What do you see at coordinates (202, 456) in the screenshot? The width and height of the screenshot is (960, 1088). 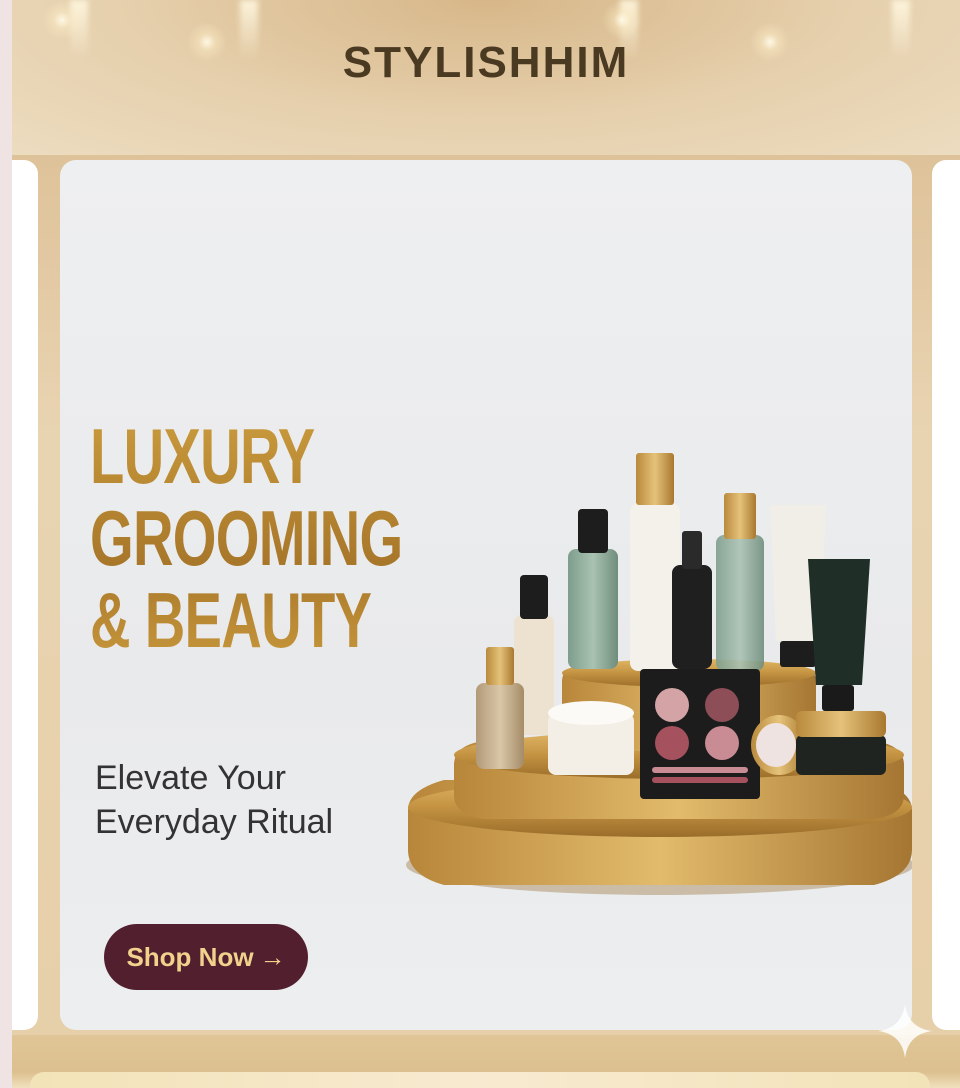 I see `headline-line: LUXURY` at bounding box center [202, 456].